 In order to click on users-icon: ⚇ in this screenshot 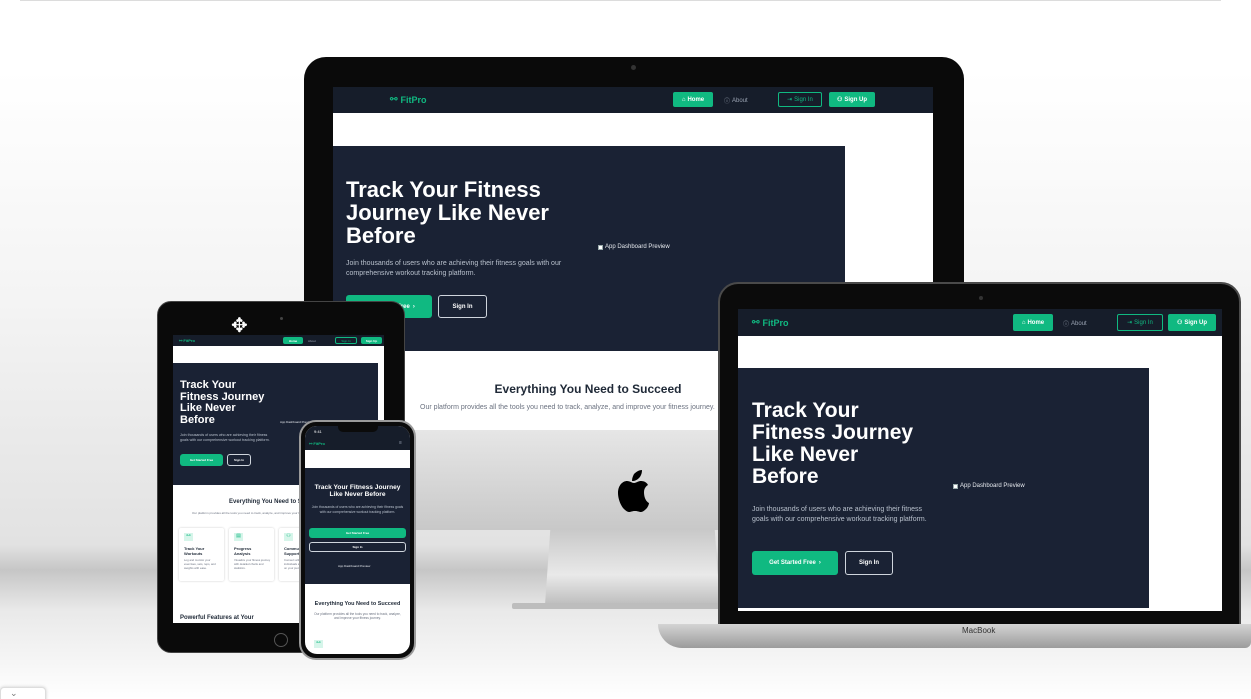, I will do `click(288, 537)`.